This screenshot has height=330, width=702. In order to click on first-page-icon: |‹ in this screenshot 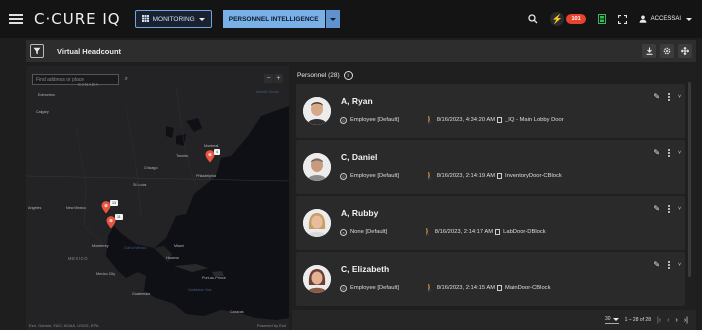, I will do `click(659, 320)`.